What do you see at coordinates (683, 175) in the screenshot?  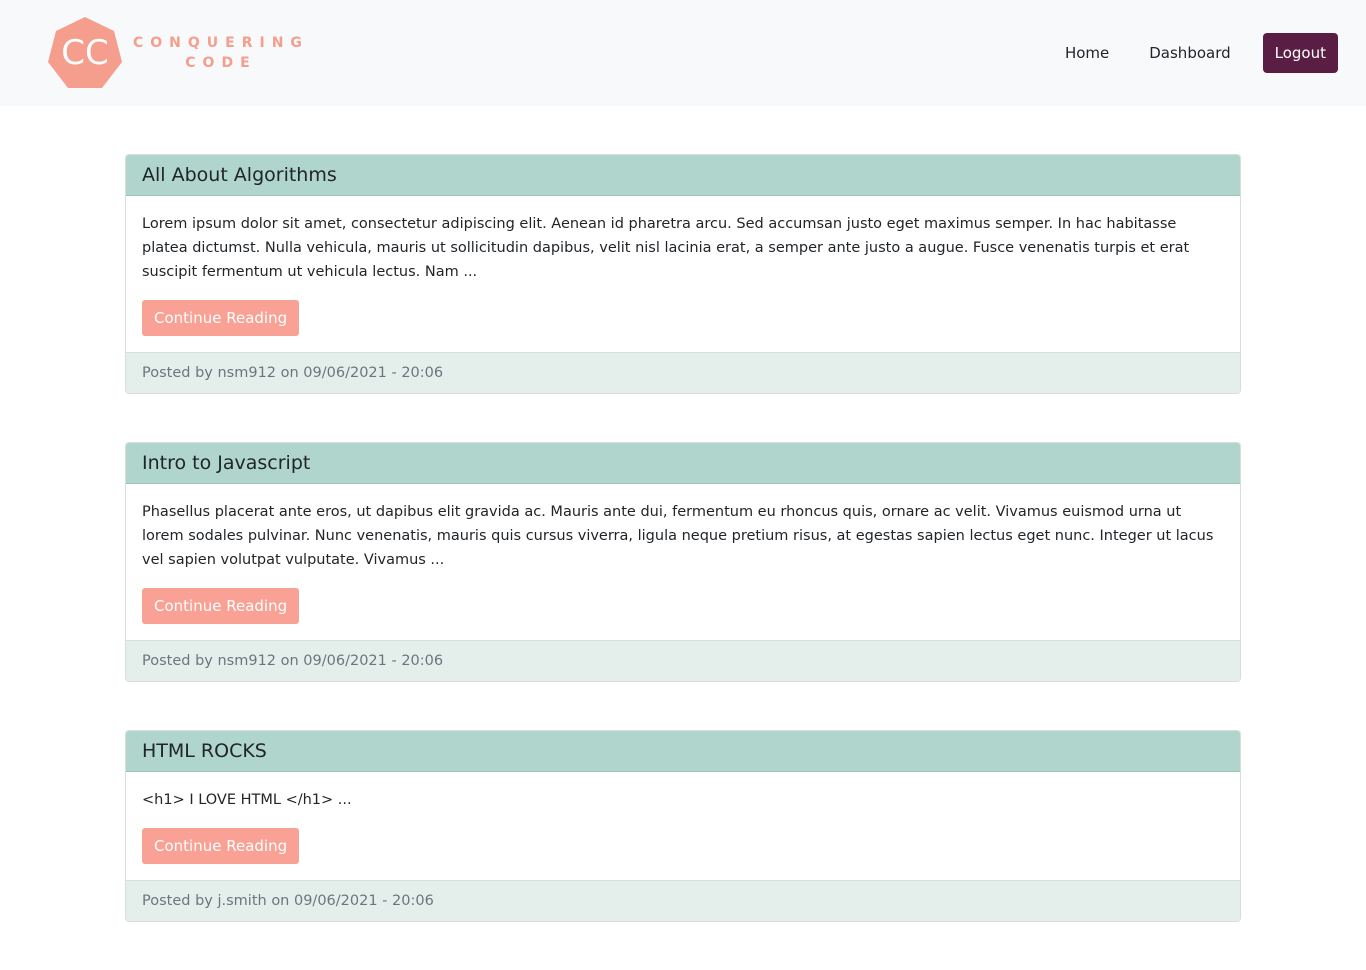 I see `post-title: All About Algorithms` at bounding box center [683, 175].